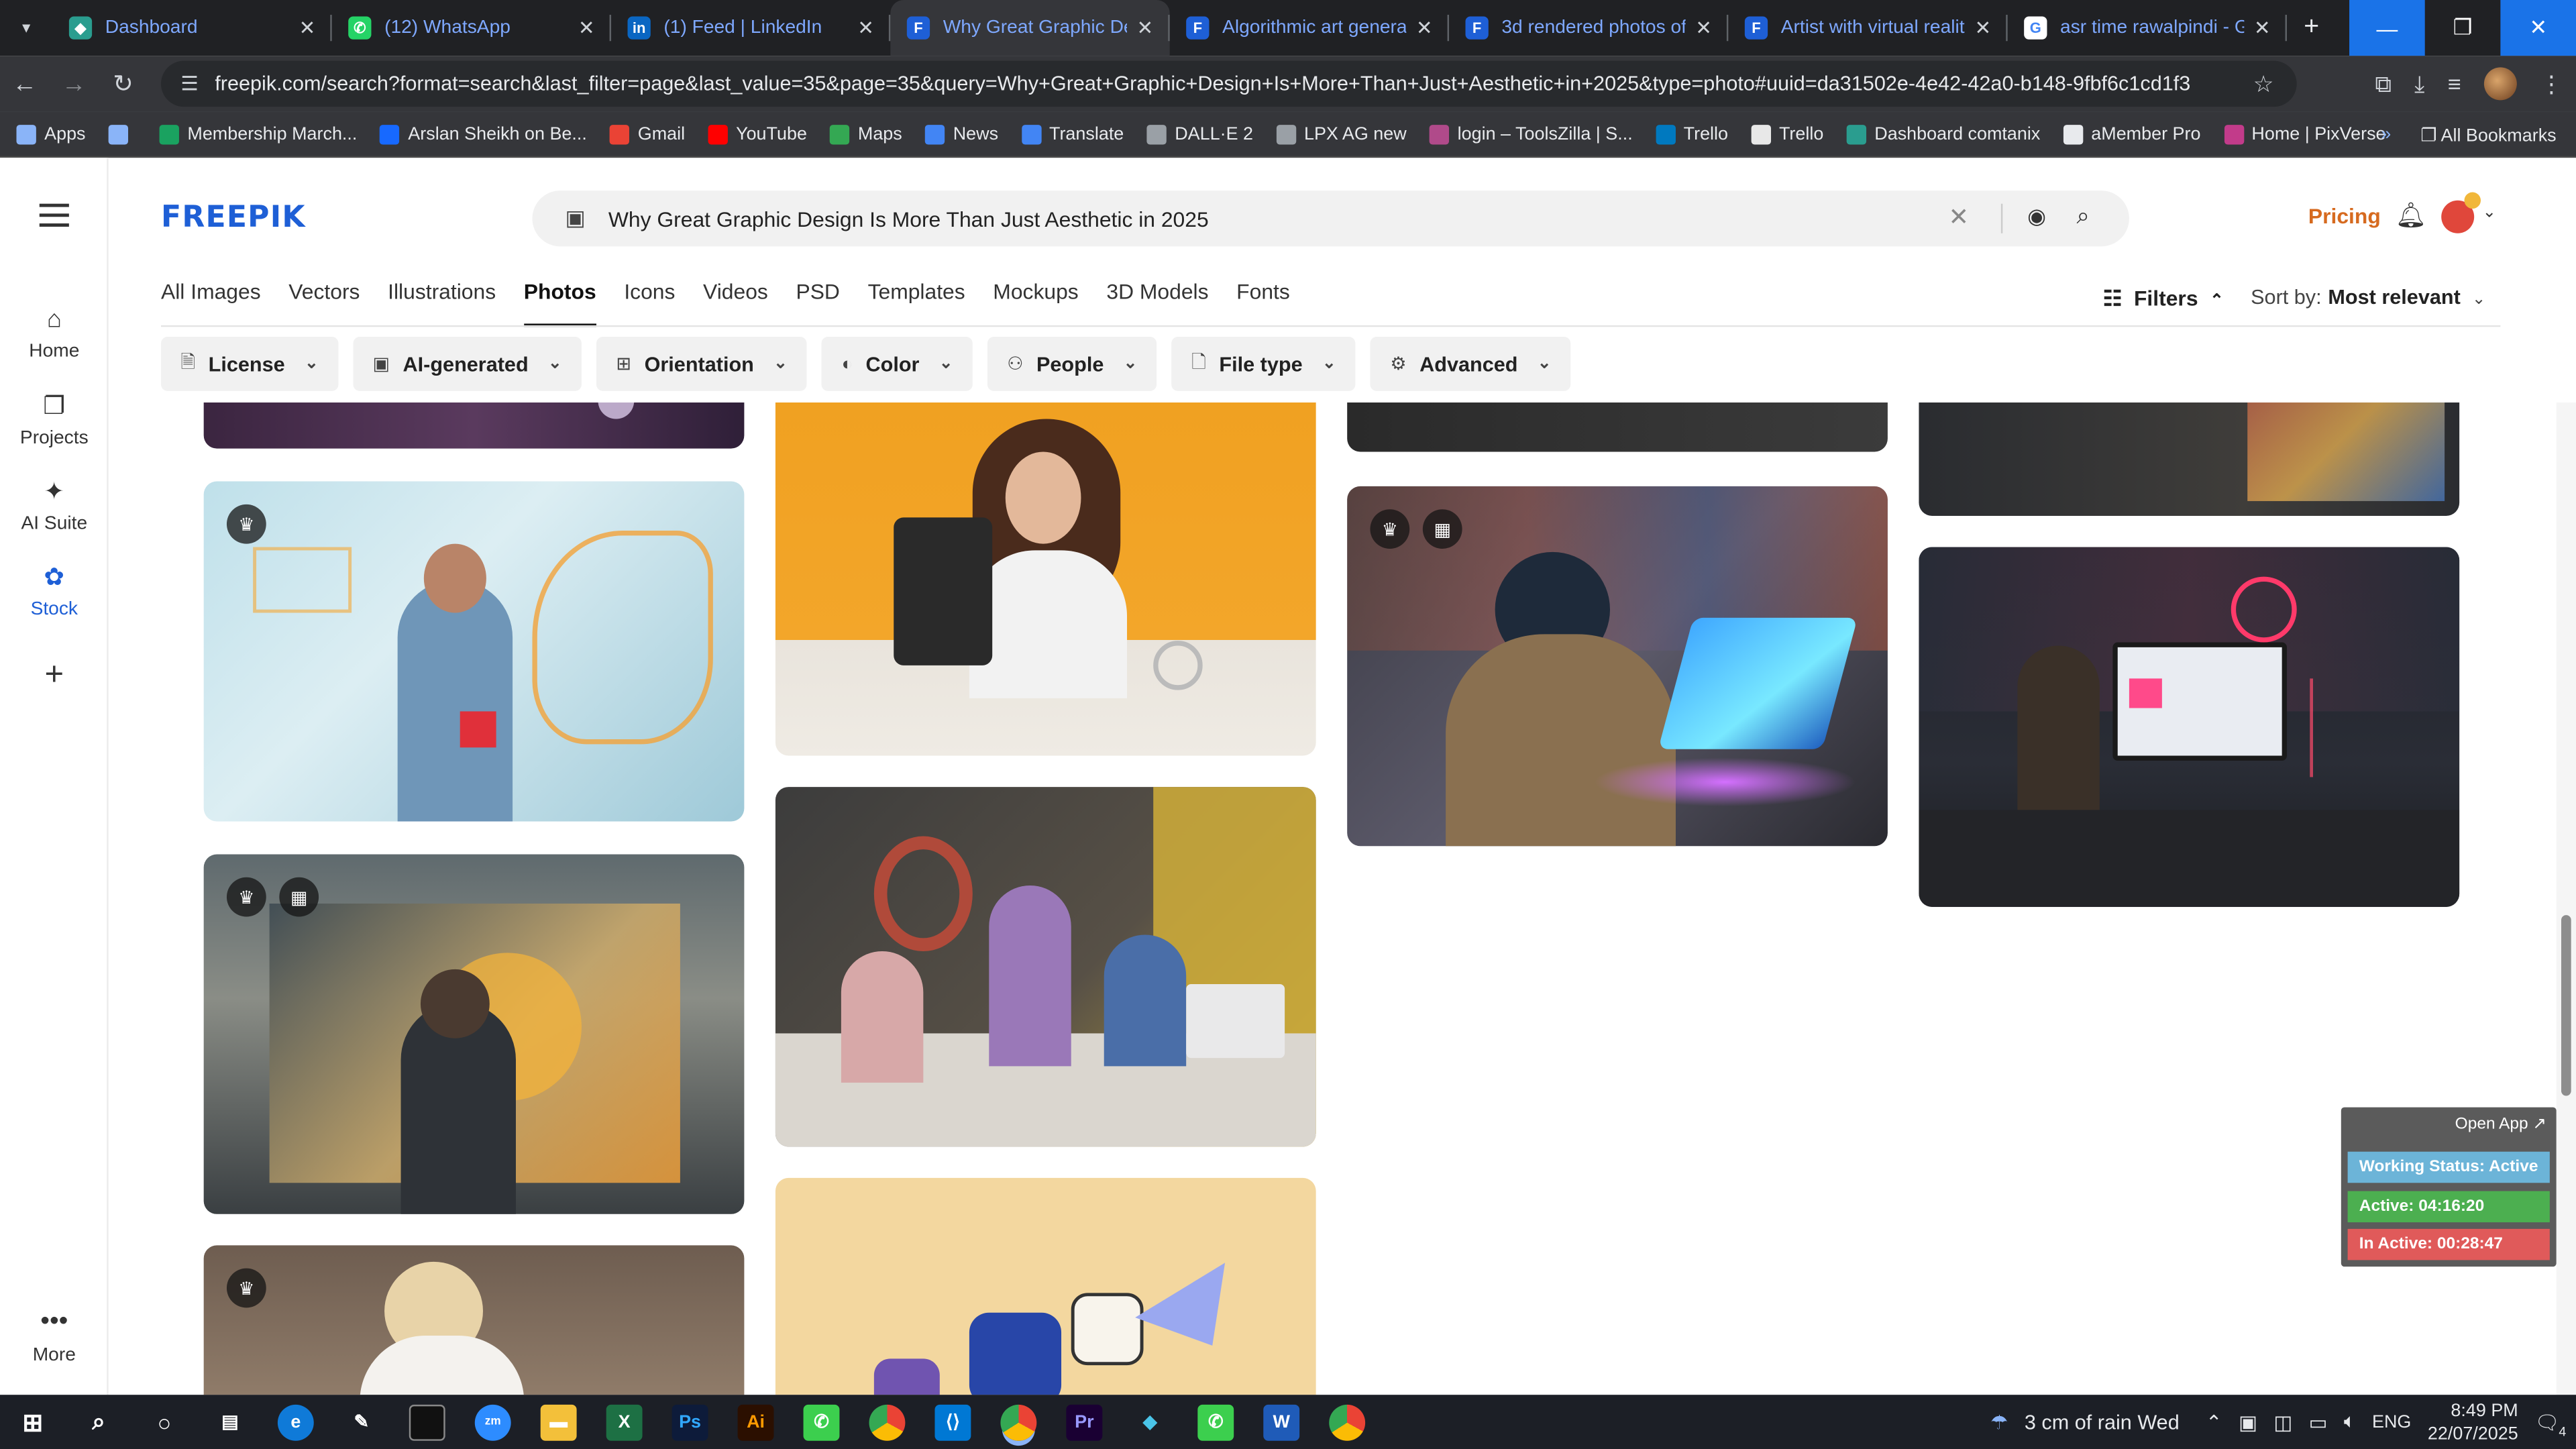  I want to click on tab-photos: Photos, so click(559, 303).